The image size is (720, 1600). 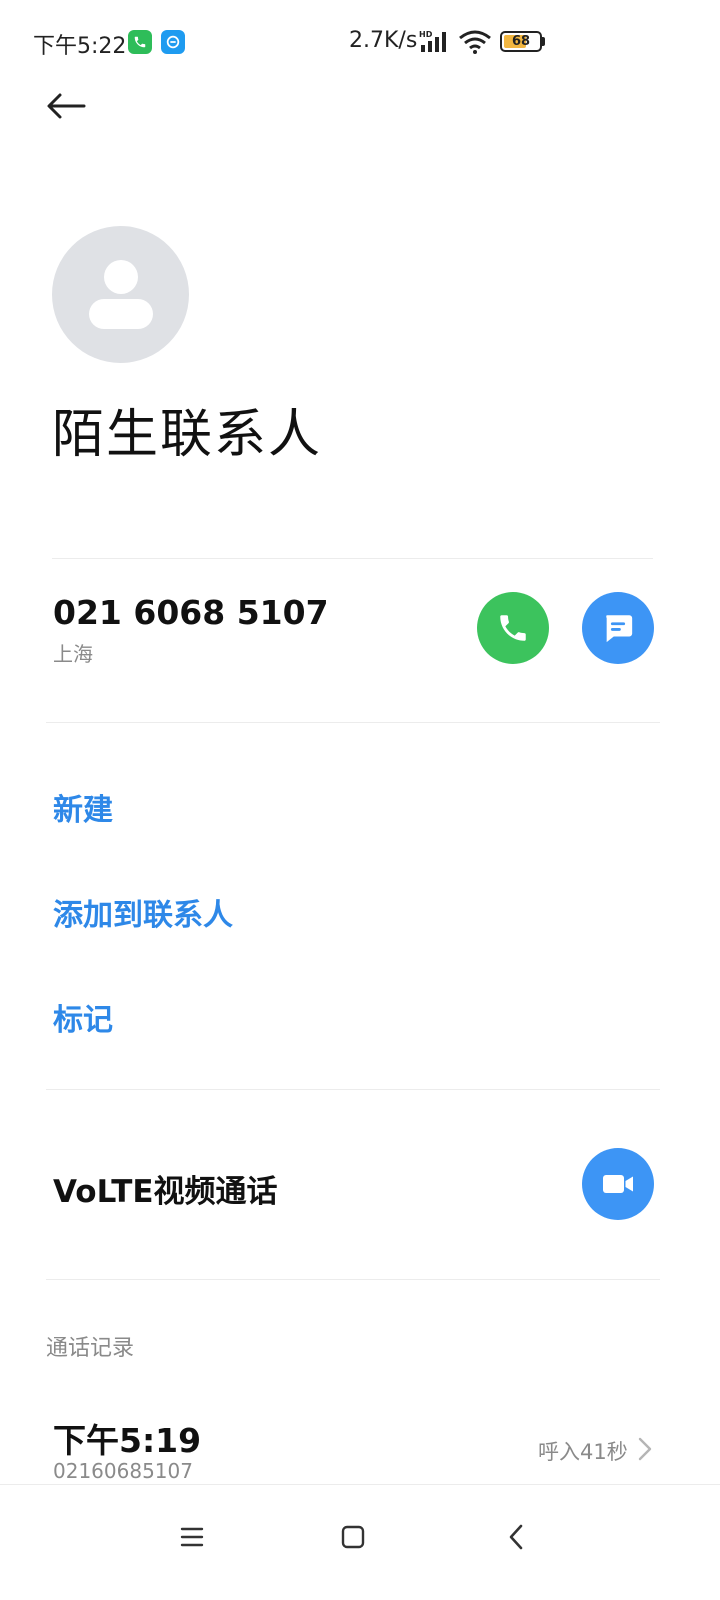 I want to click on battery-text: 68, so click(x=521, y=41).